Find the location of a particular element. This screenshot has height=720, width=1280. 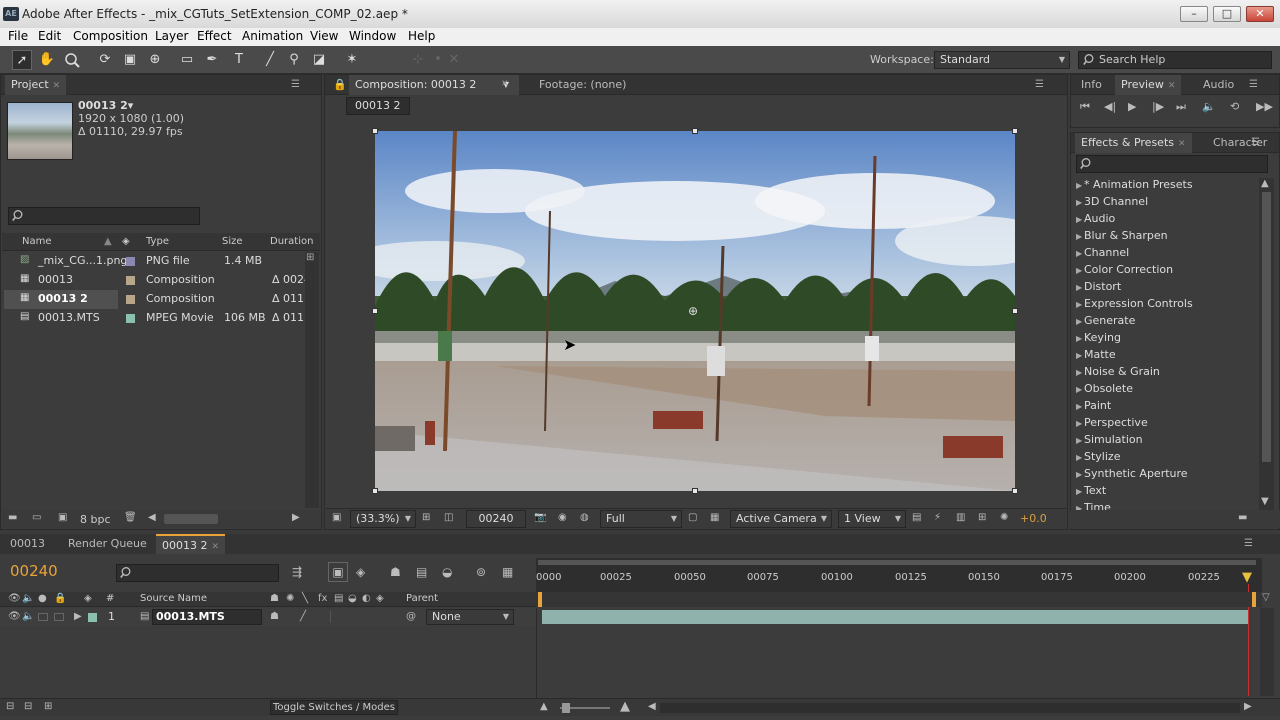

effect-category: 3D Channel is located at coordinates (1116, 203).